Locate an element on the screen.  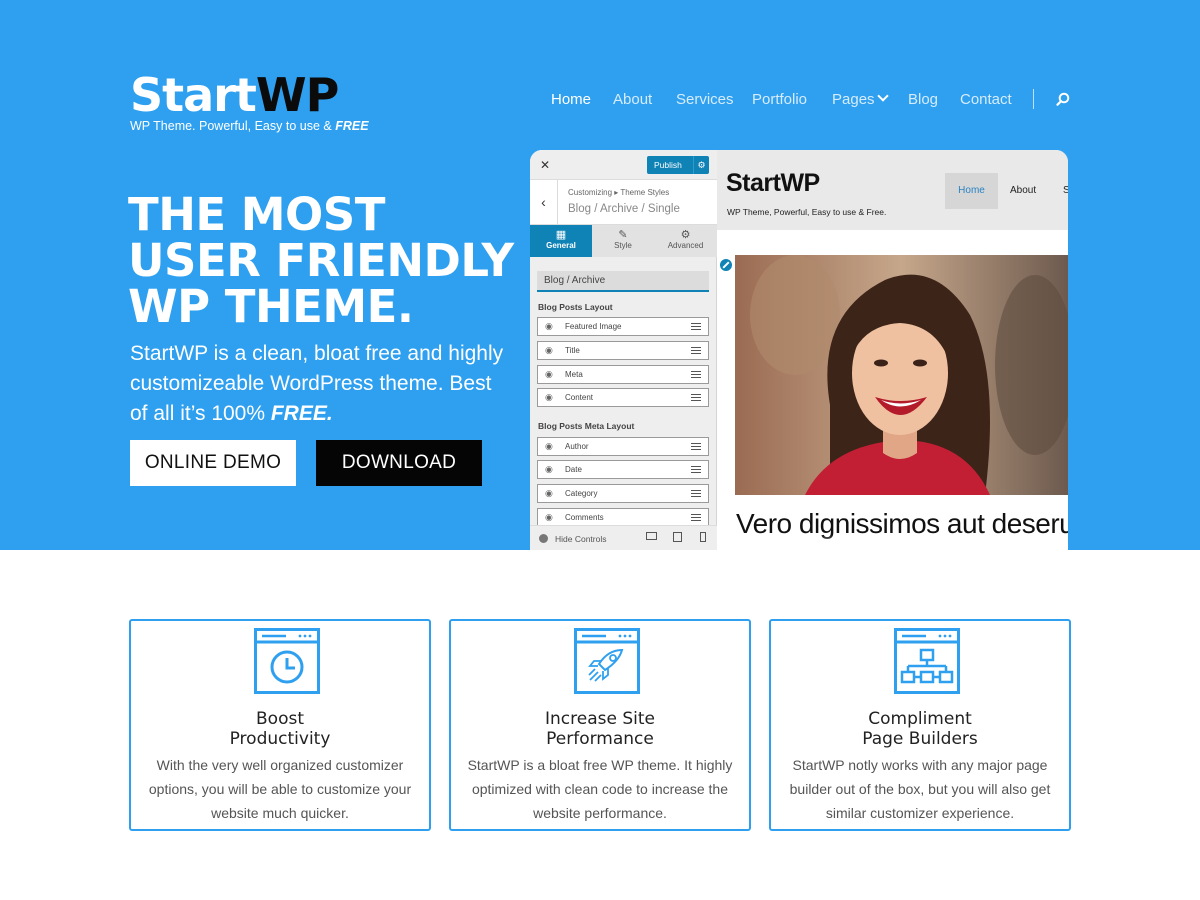
back-arrow-icon: ‹ is located at coordinates (544, 202).